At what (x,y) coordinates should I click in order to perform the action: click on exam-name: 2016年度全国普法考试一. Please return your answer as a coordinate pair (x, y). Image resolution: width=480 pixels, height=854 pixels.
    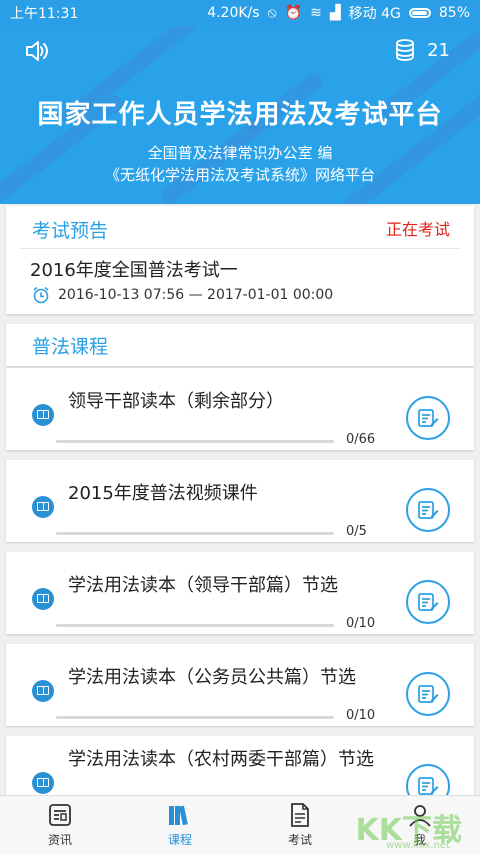
    Looking at the image, I should click on (134, 270).